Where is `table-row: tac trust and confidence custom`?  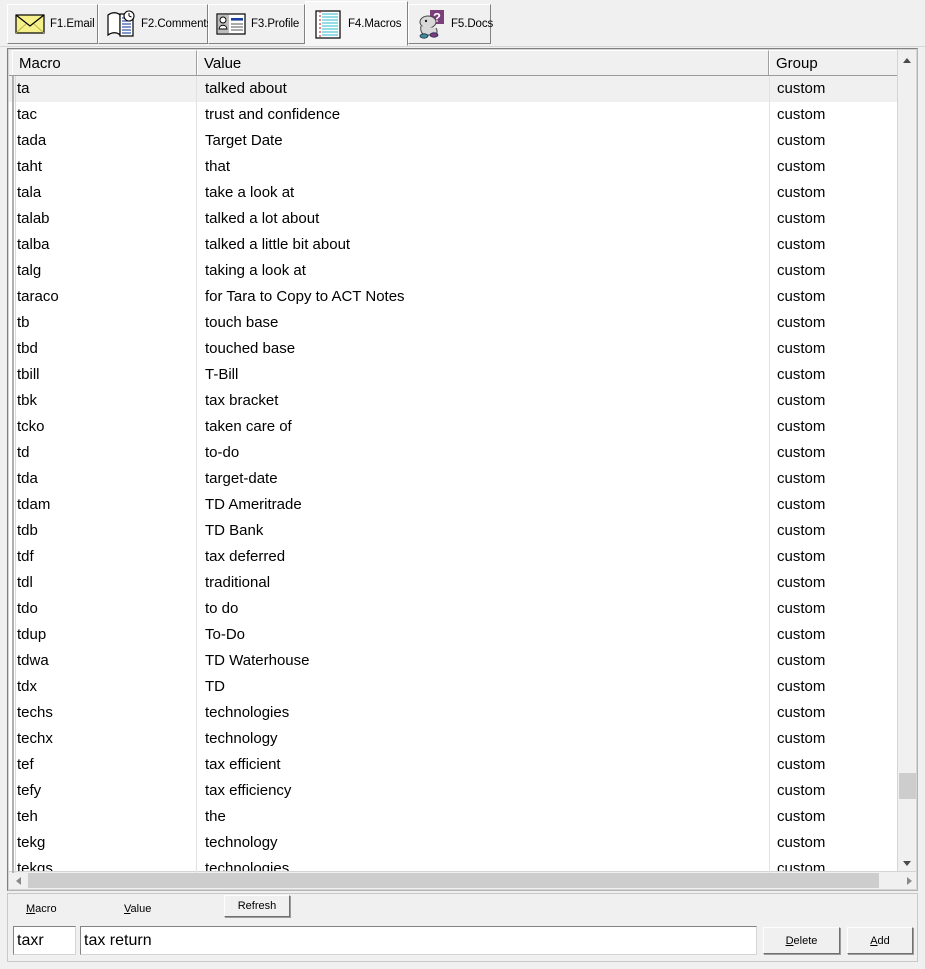 table-row: tac trust and confidence custom is located at coordinates (454, 115).